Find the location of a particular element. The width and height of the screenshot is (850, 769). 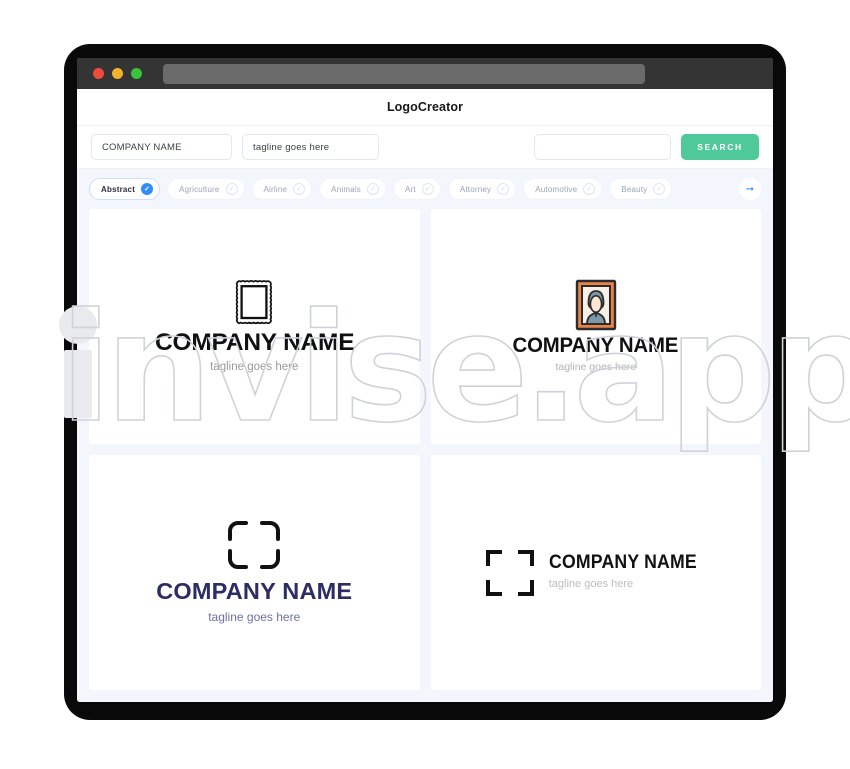

category-chip-label: Attorney is located at coordinates (475, 189).